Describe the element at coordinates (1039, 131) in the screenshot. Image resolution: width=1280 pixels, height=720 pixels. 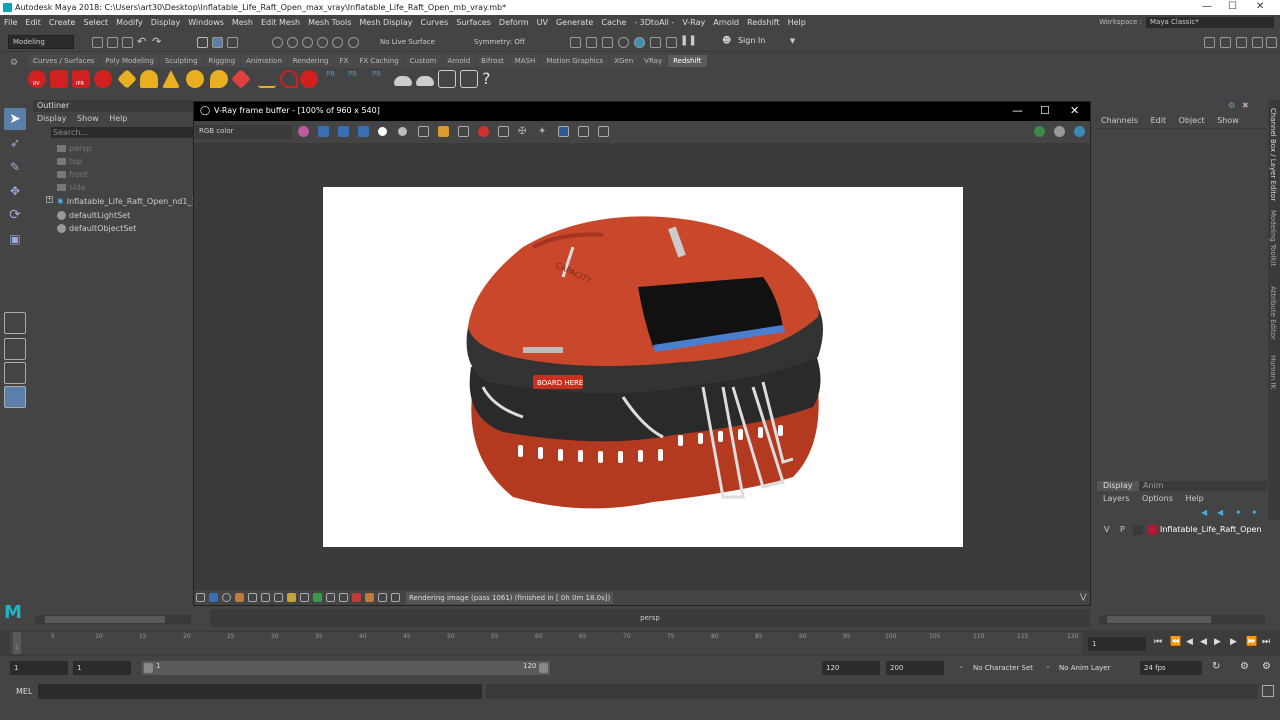
I see `vfb-settings-icon` at that location.